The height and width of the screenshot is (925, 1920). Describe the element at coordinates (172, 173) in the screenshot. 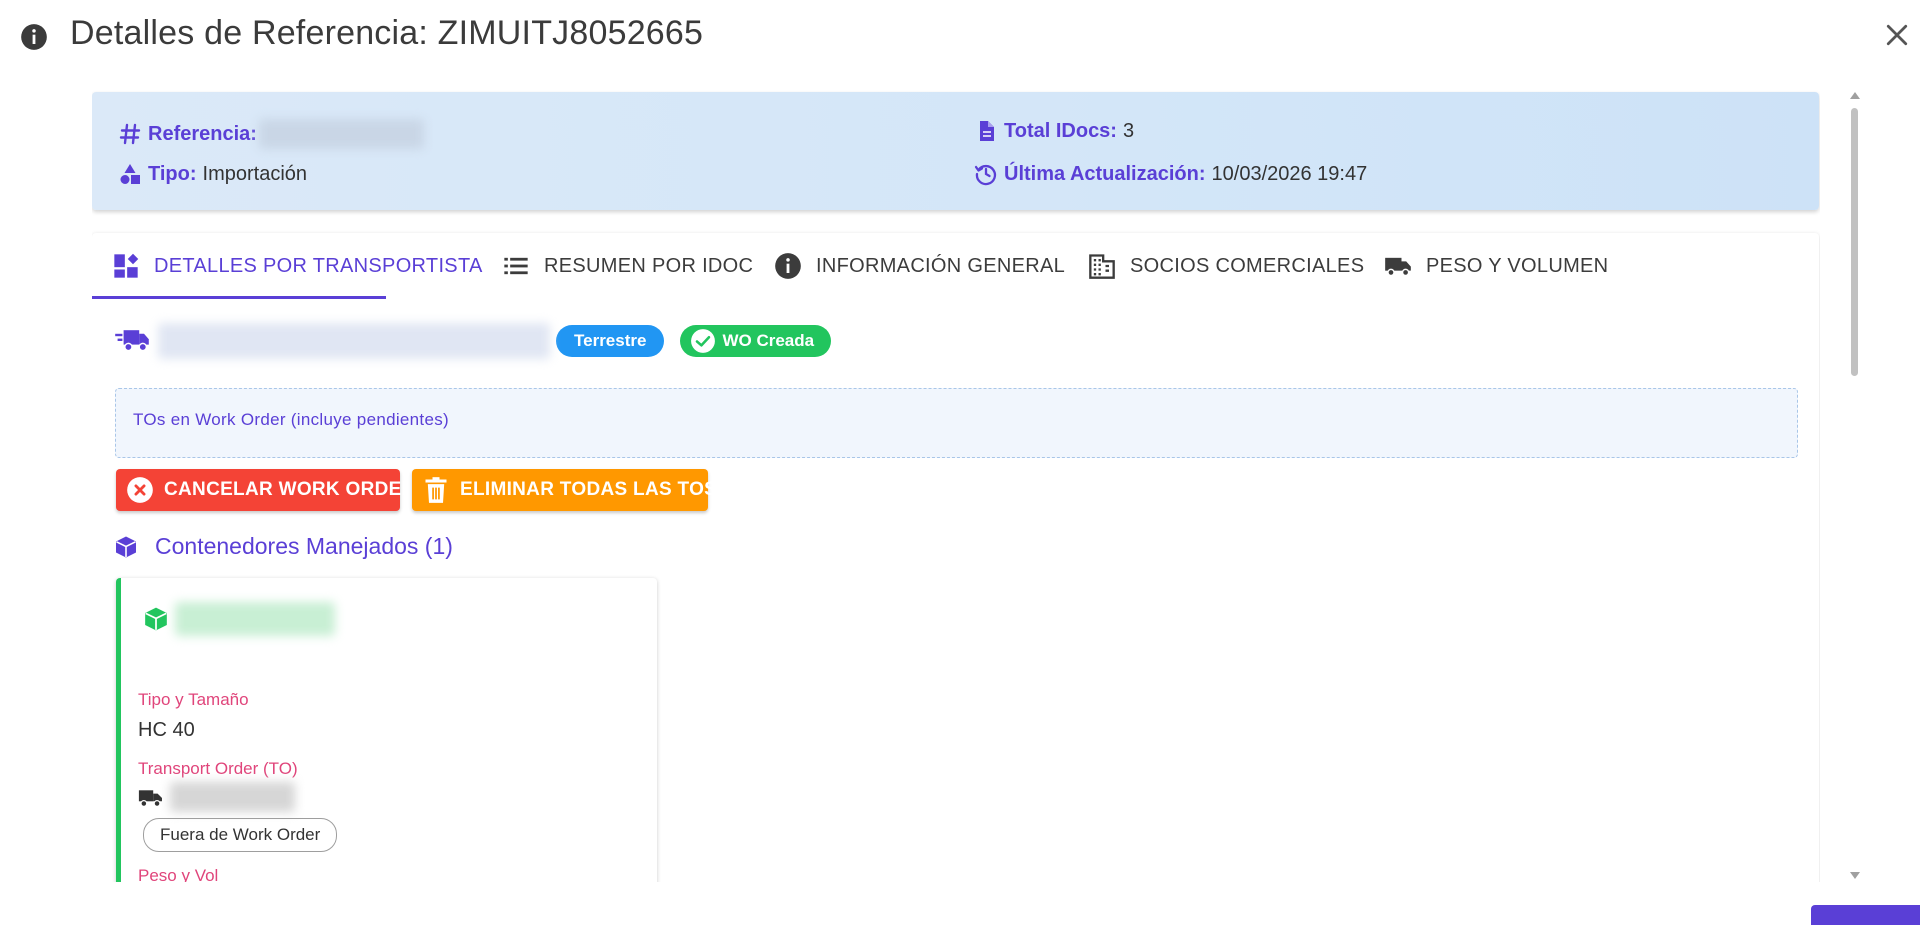

I see `tipo-label: Tipo:` at that location.